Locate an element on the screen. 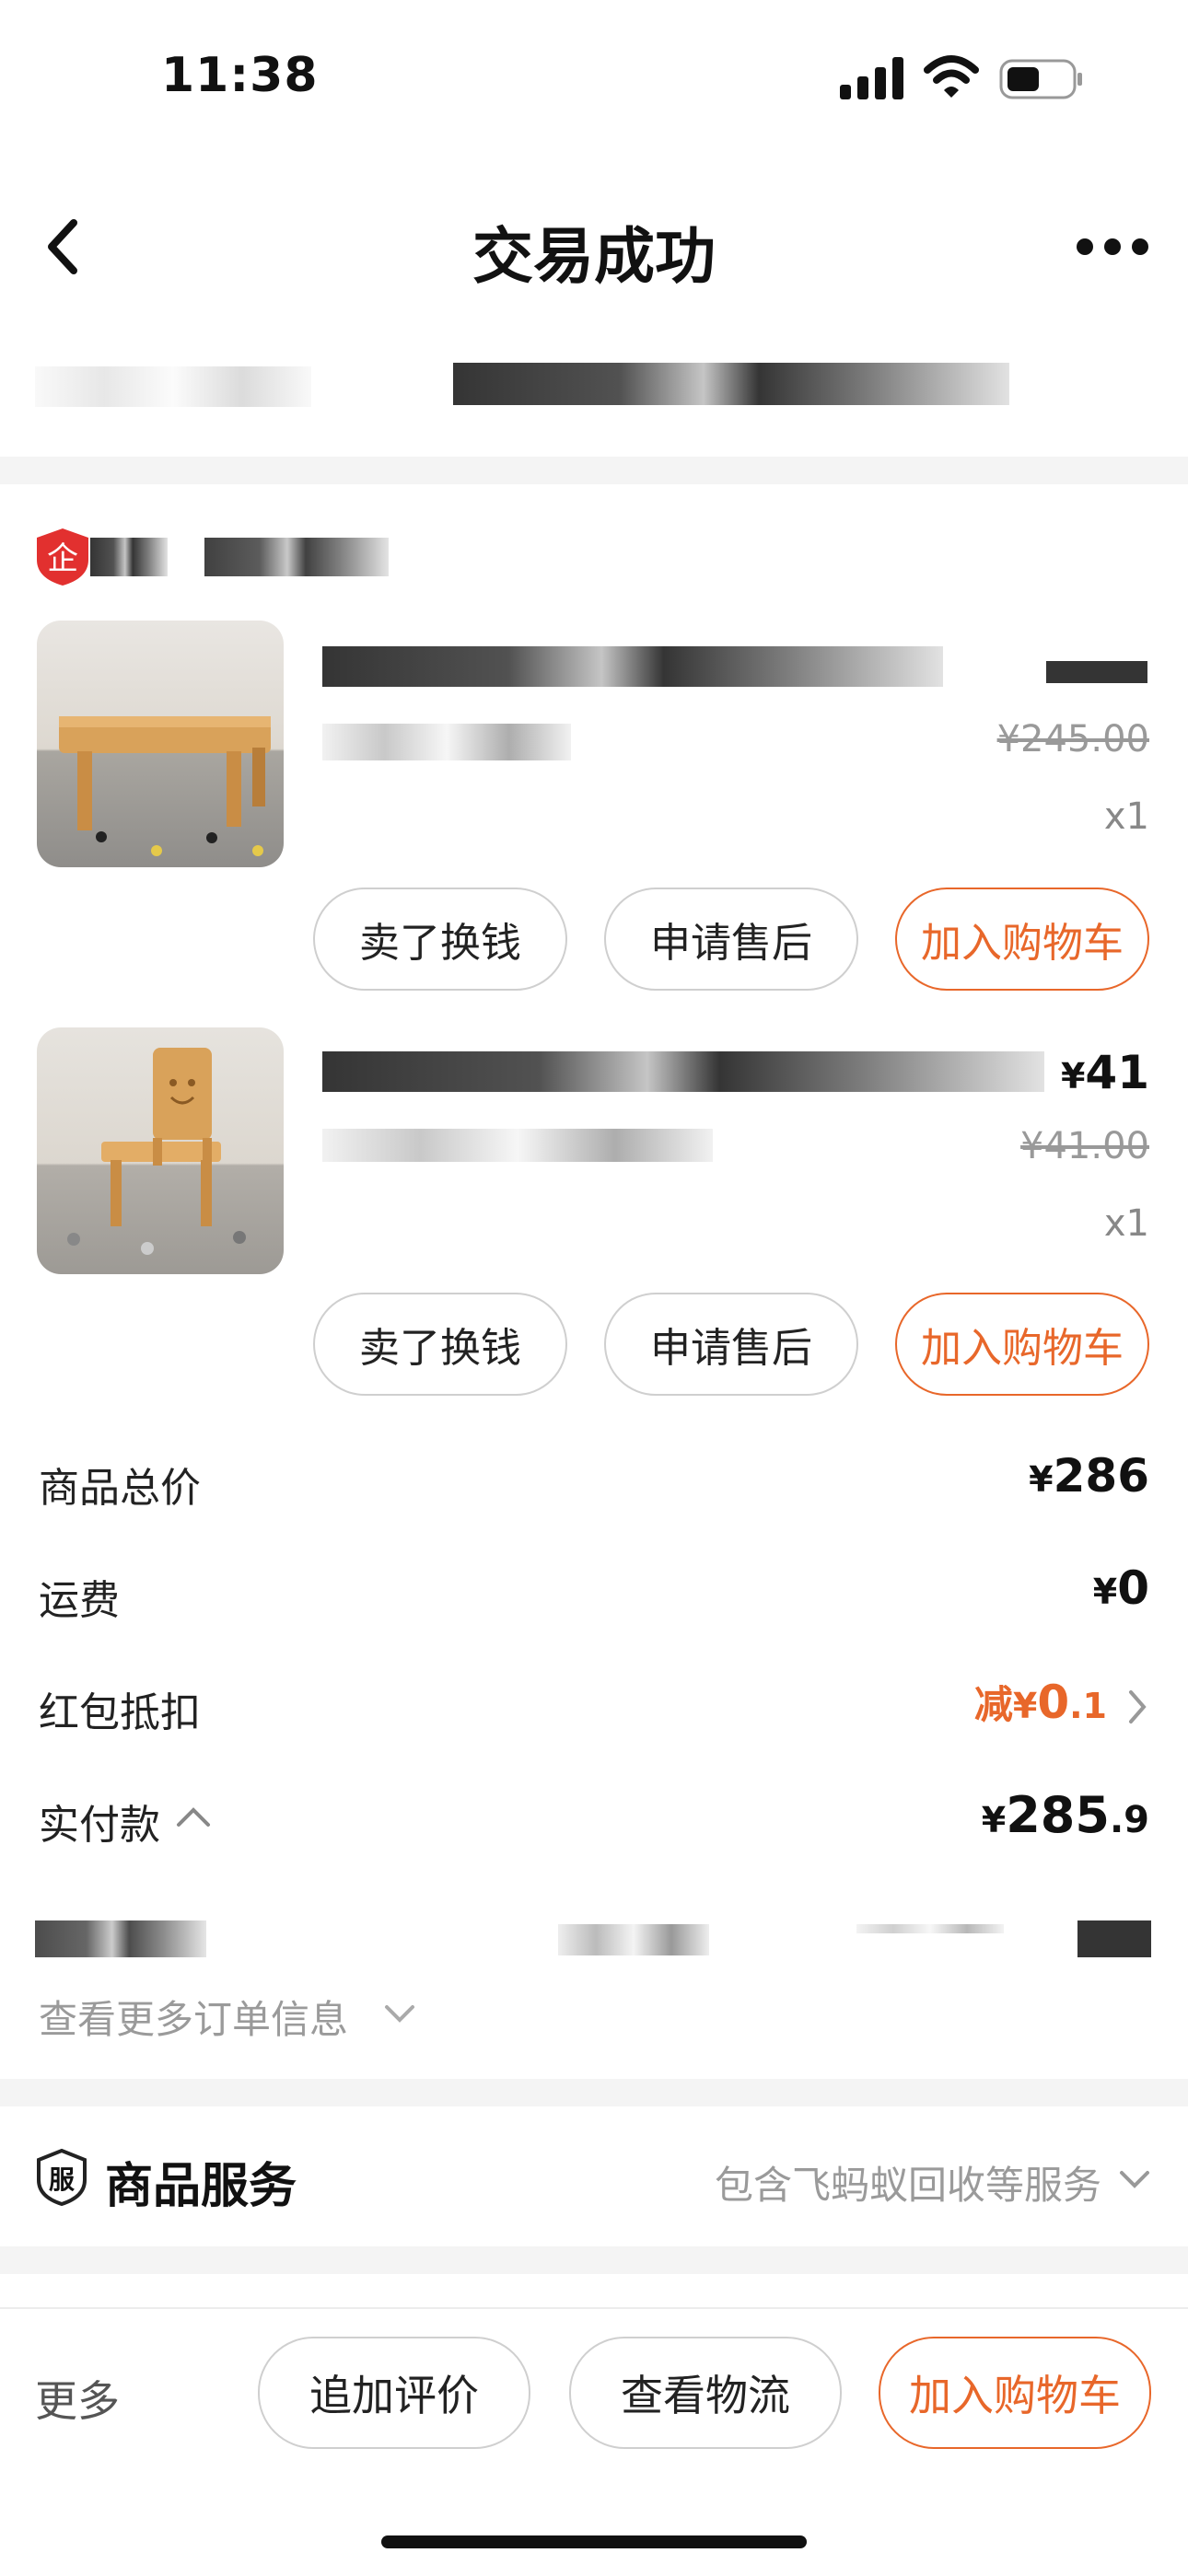 The image size is (1188, 2576). home-indicator is located at coordinates (594, 2541).